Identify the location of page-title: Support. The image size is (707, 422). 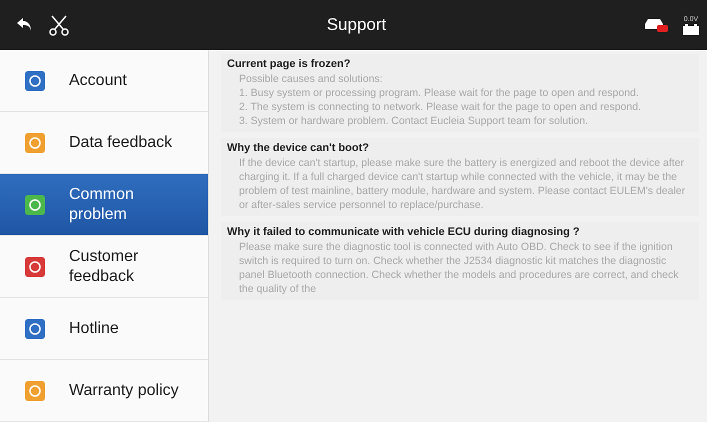
(357, 25).